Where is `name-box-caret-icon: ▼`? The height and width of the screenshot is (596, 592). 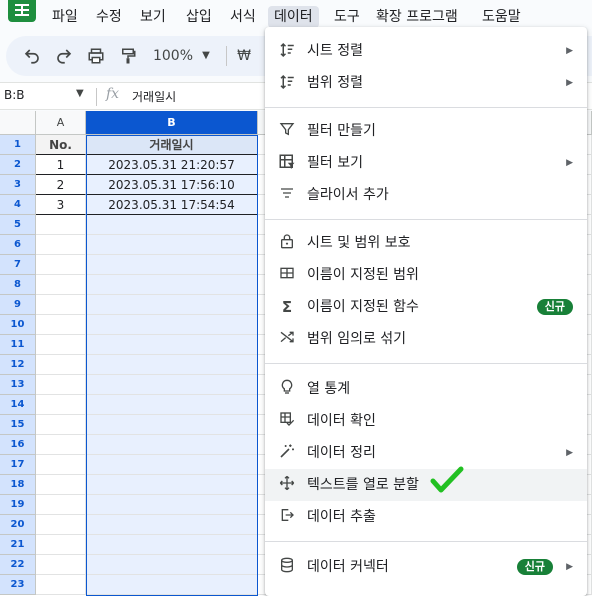
name-box-caret-icon: ▼ is located at coordinates (80, 93).